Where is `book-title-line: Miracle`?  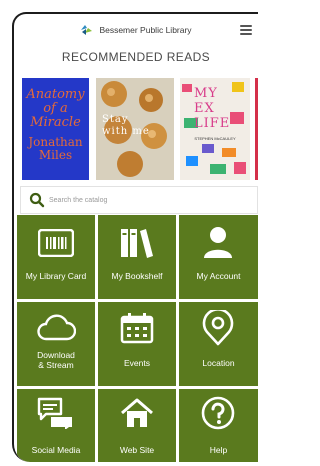 book-title-line: Miracle is located at coordinates (55, 122).